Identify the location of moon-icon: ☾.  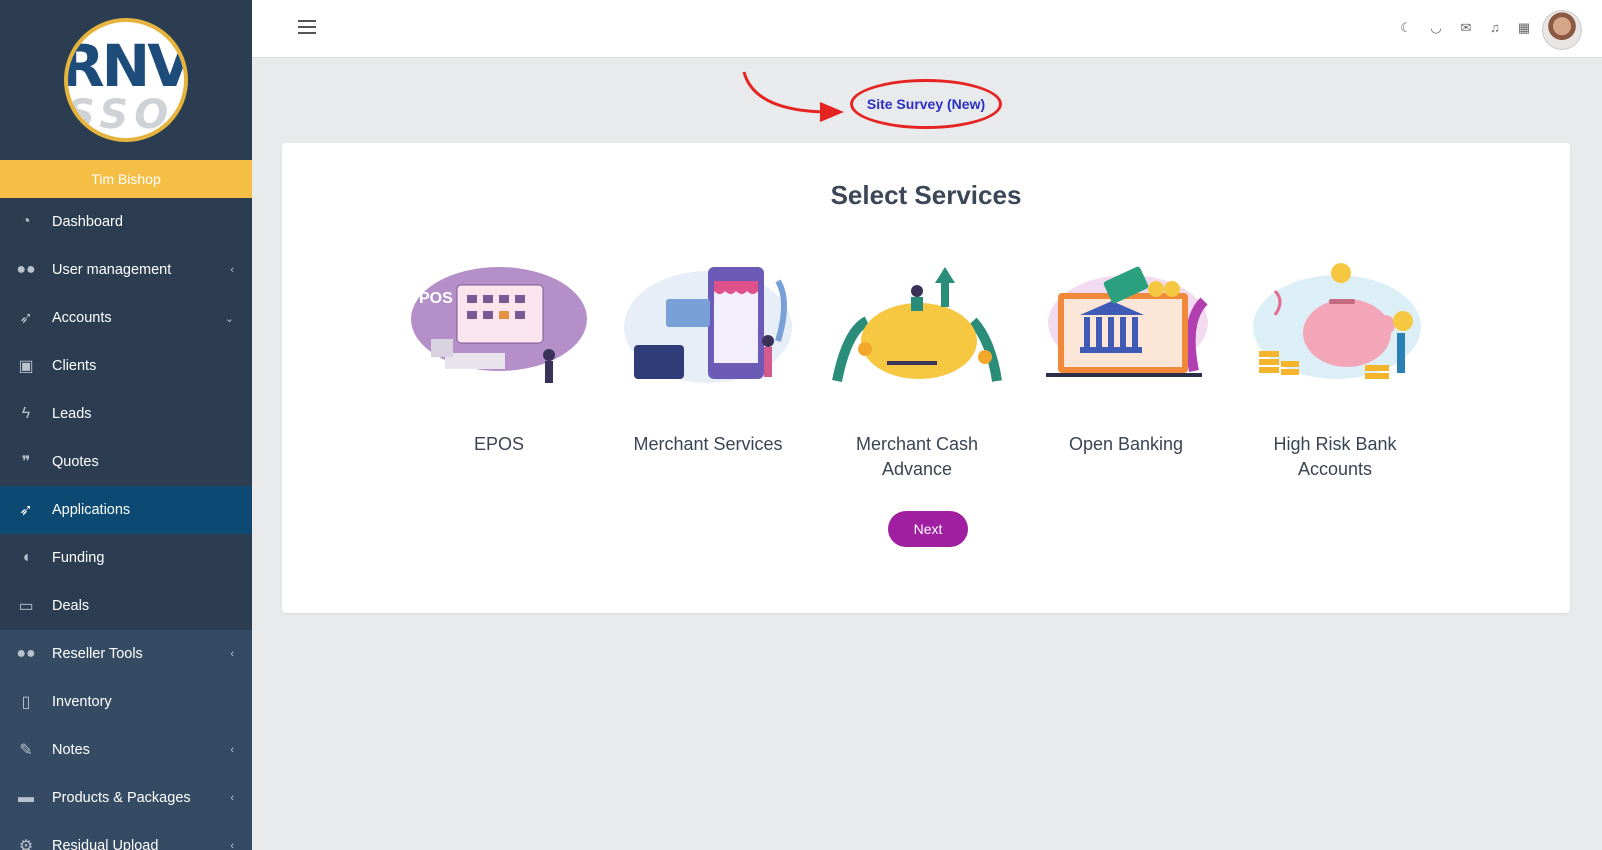
(1406, 28).